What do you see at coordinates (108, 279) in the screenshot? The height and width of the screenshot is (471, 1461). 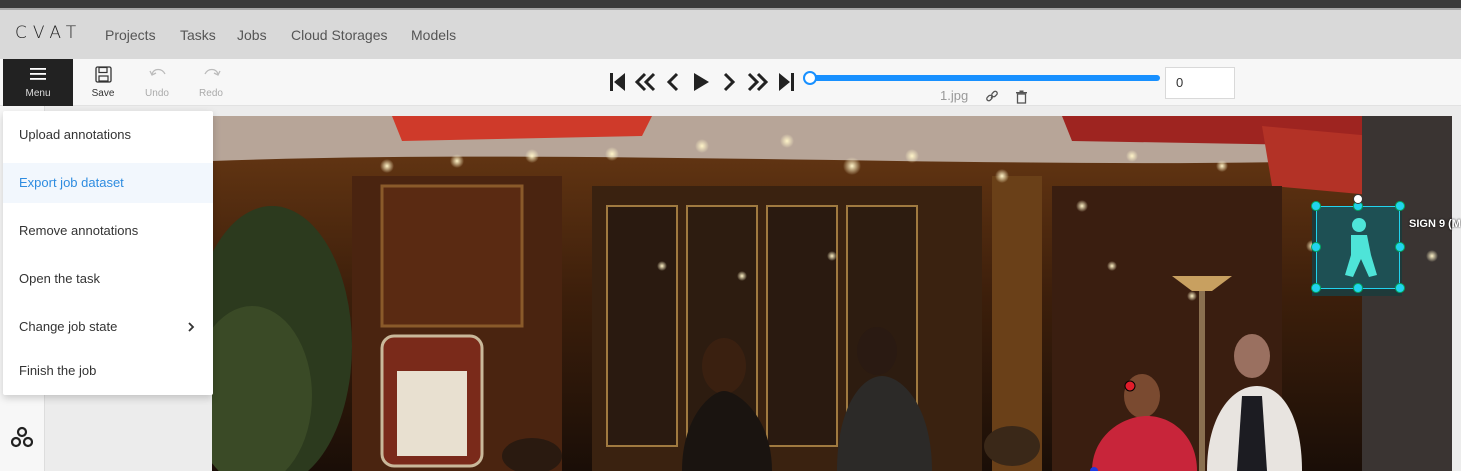 I see `menu-item-open-task: Open the task` at bounding box center [108, 279].